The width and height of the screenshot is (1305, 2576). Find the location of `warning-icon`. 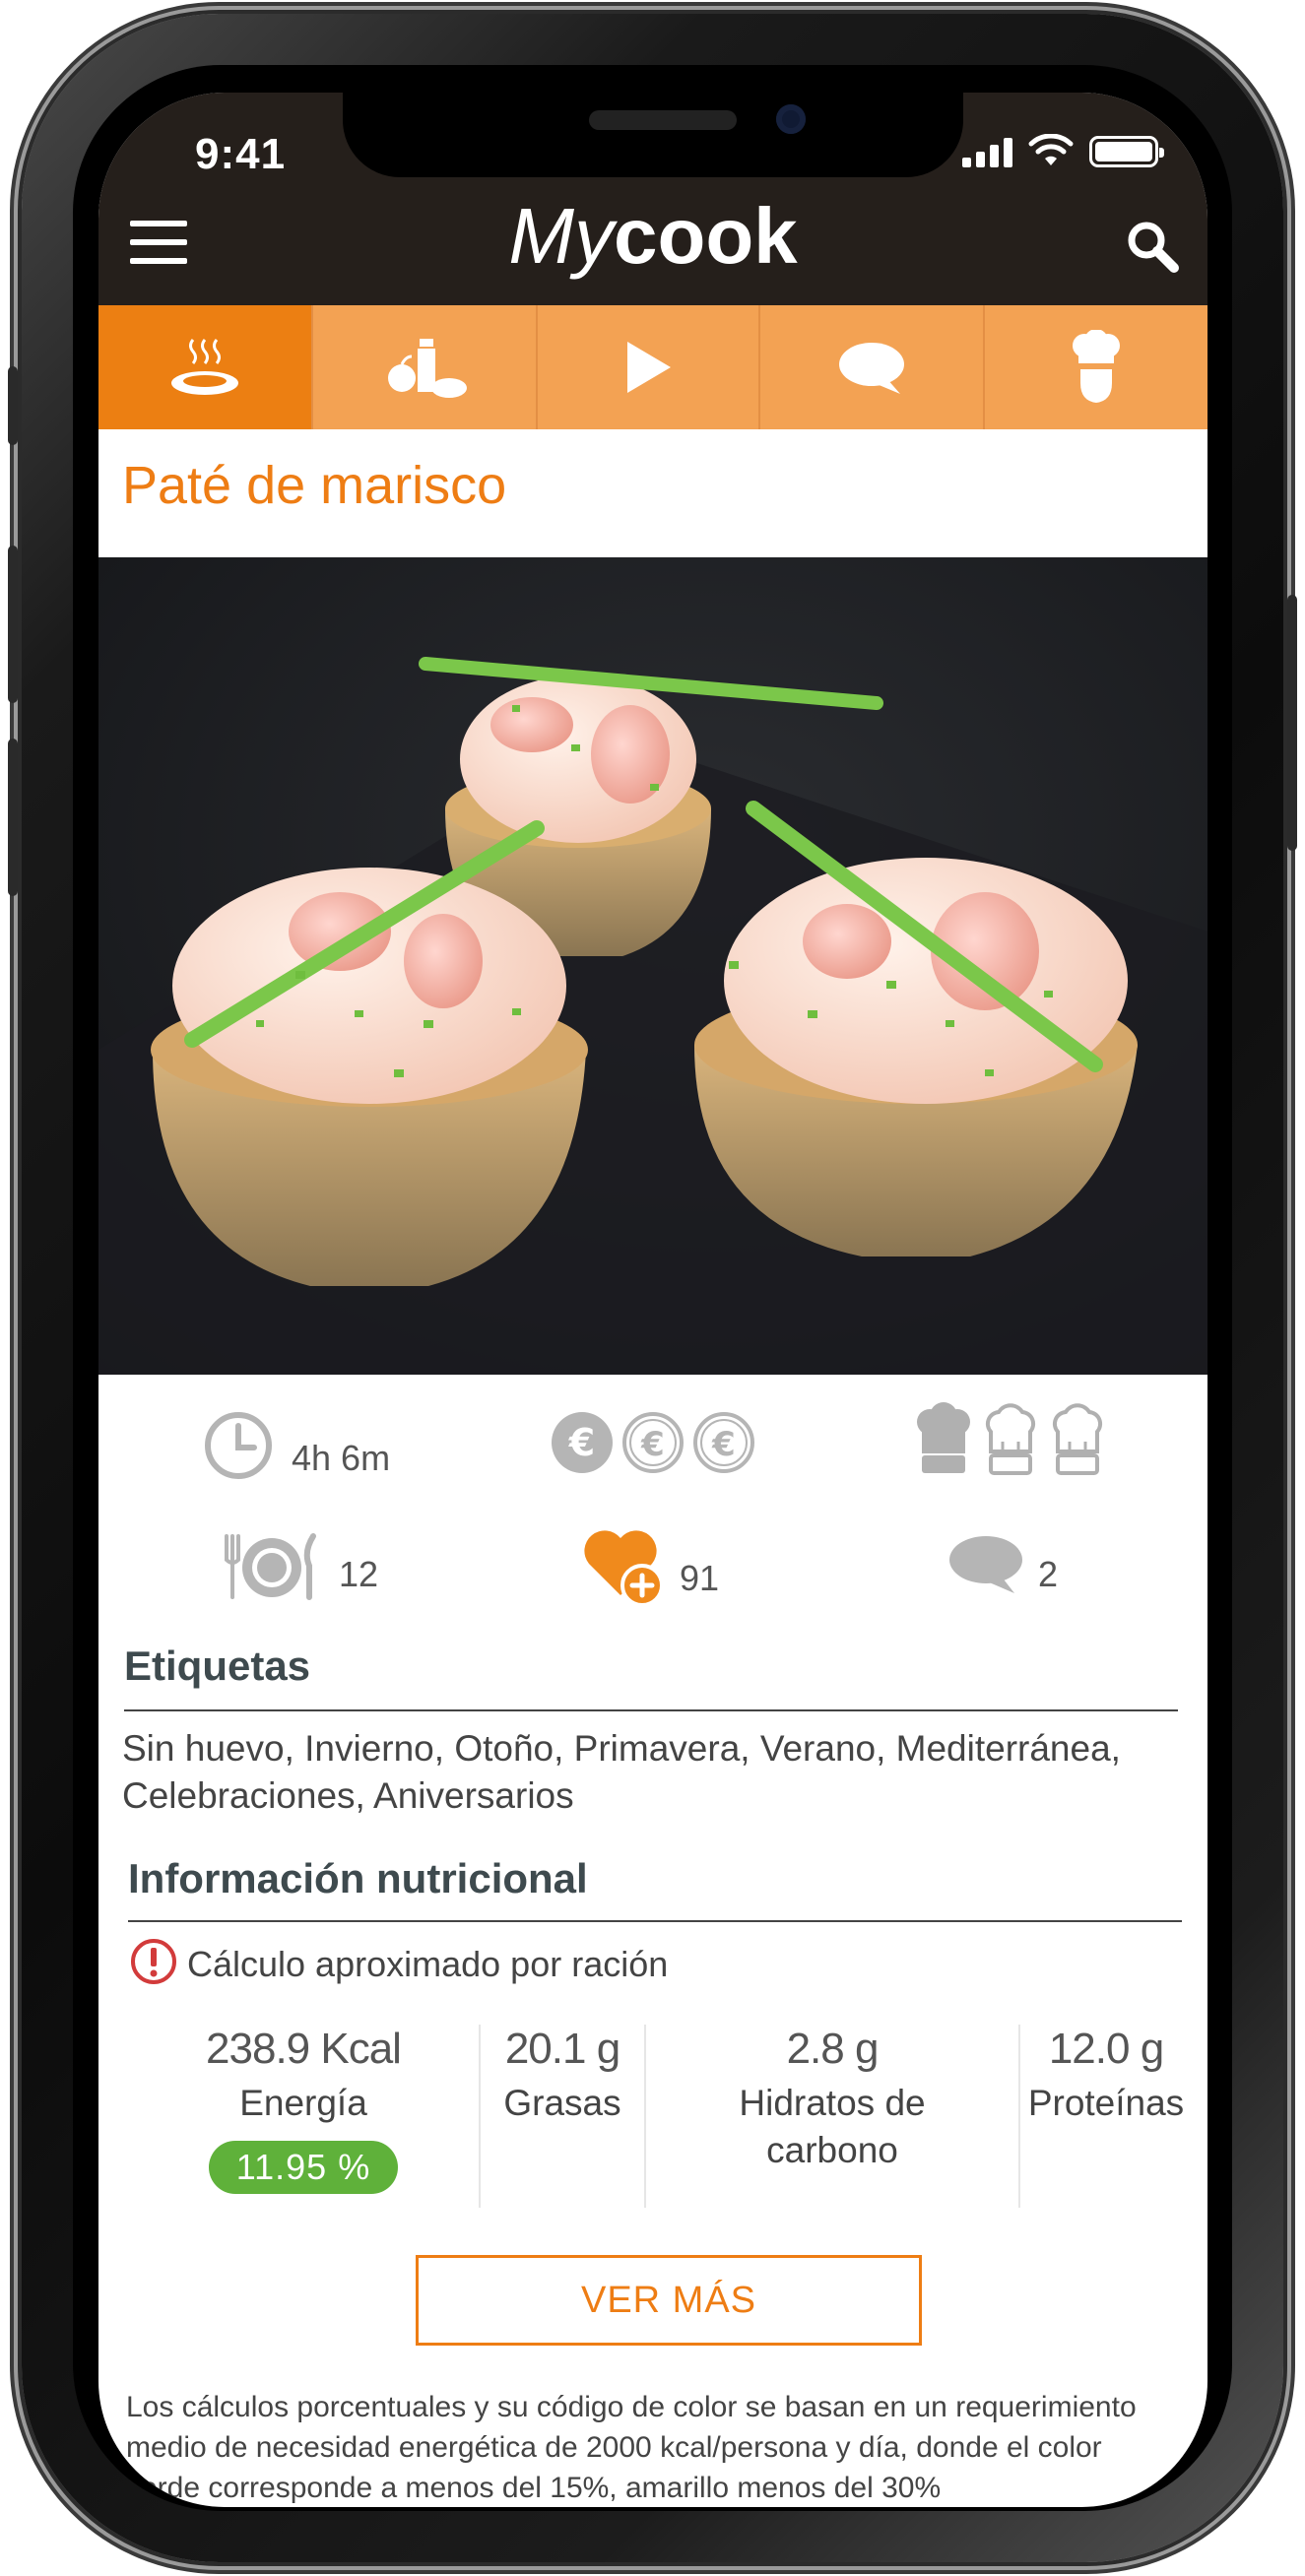

warning-icon is located at coordinates (153, 1961).